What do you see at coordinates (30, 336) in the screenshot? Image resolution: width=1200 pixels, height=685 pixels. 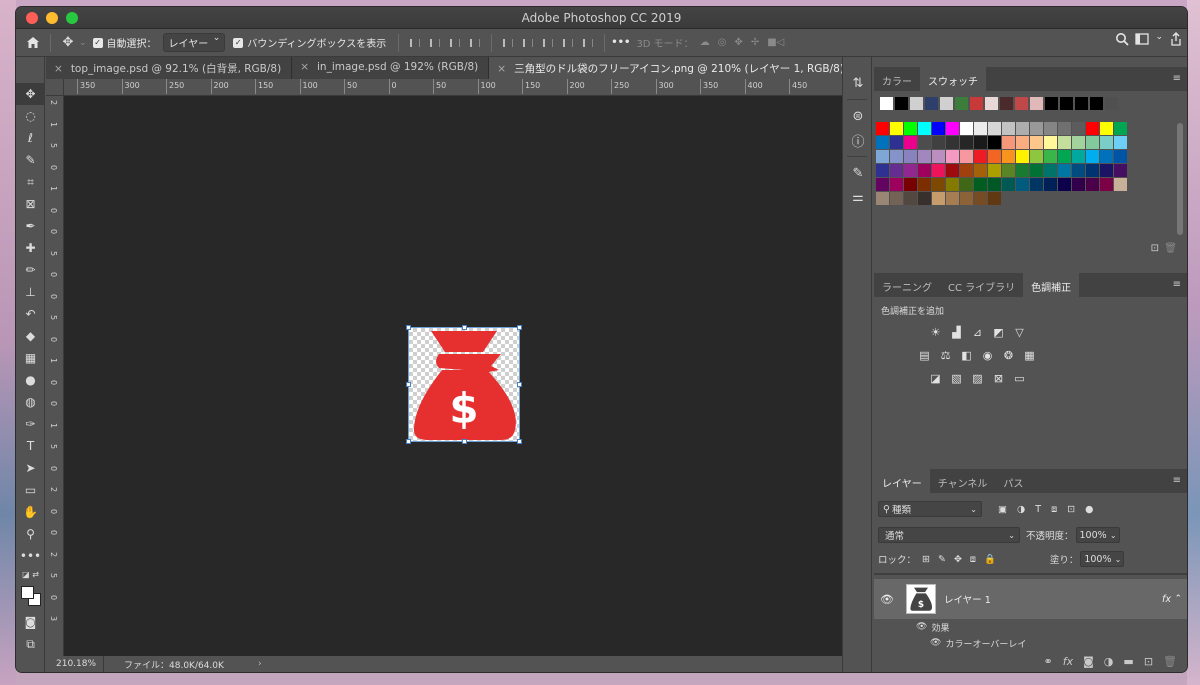 I see `eraser-tool-icon: ◆` at bounding box center [30, 336].